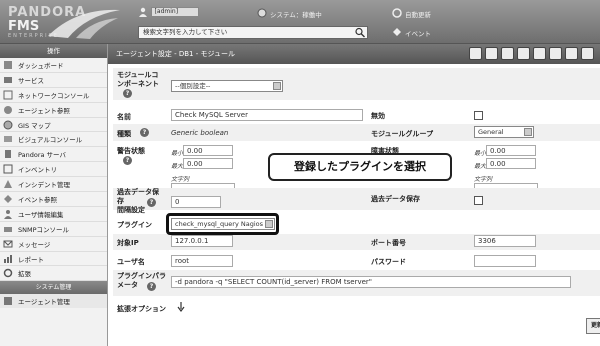 The image size is (600, 346). I want to click on plugin-params-label: プラグインパラメータ, so click(141, 280).